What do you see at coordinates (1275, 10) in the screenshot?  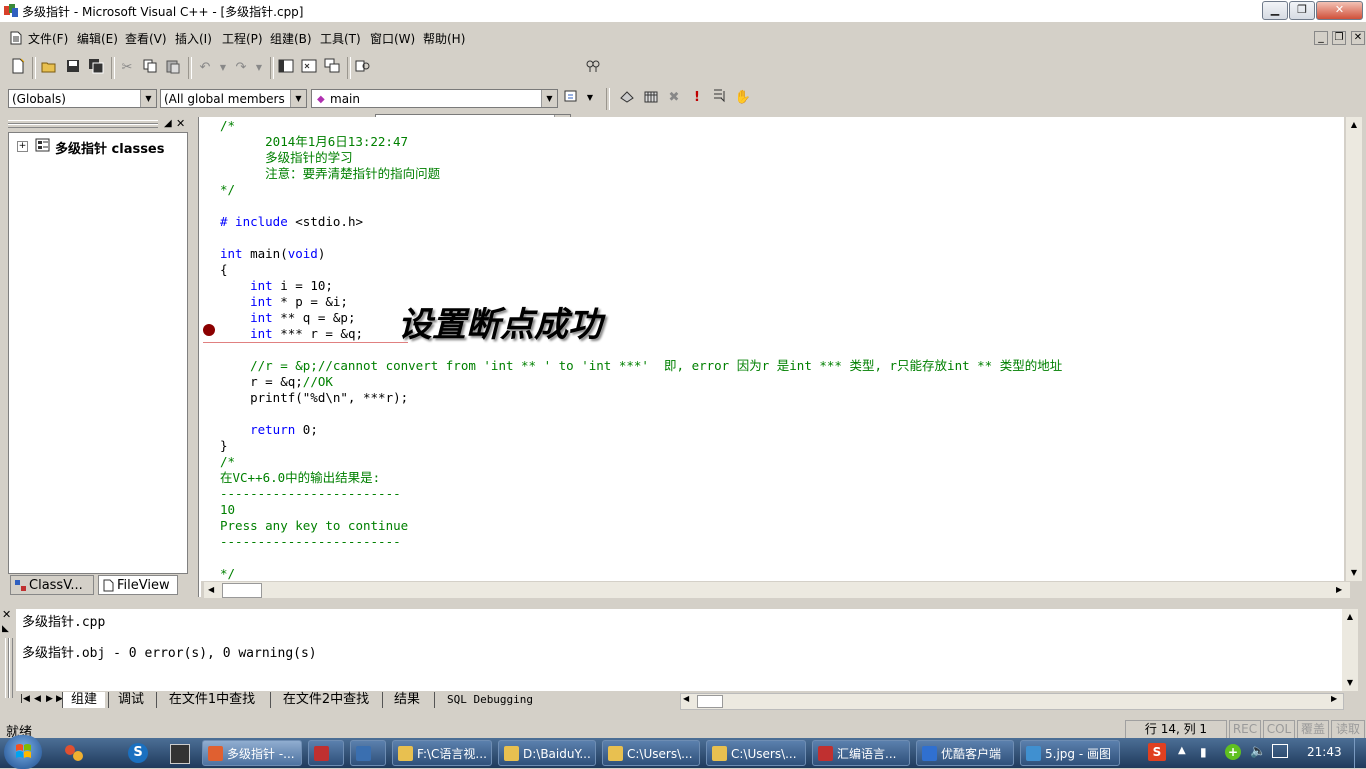 I see `minimize-button: ▁` at bounding box center [1275, 10].